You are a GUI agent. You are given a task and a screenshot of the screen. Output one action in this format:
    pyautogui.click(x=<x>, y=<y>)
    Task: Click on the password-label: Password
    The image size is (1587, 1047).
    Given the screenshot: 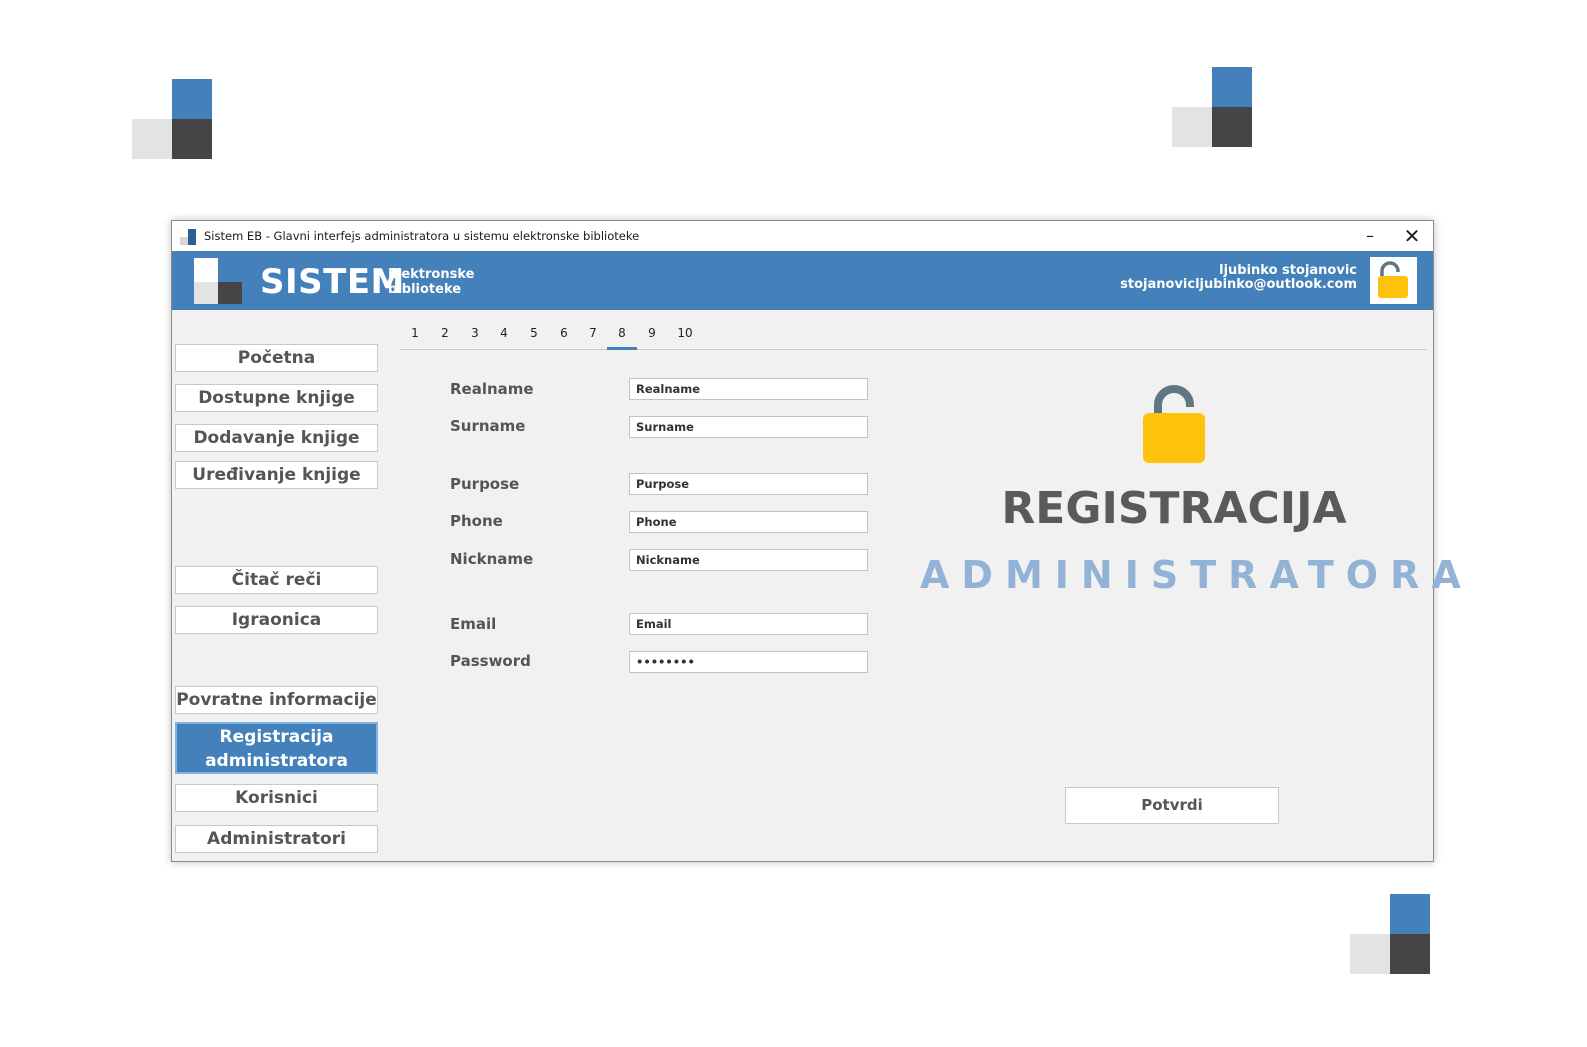 What is the action you would take?
    pyautogui.click(x=490, y=661)
    